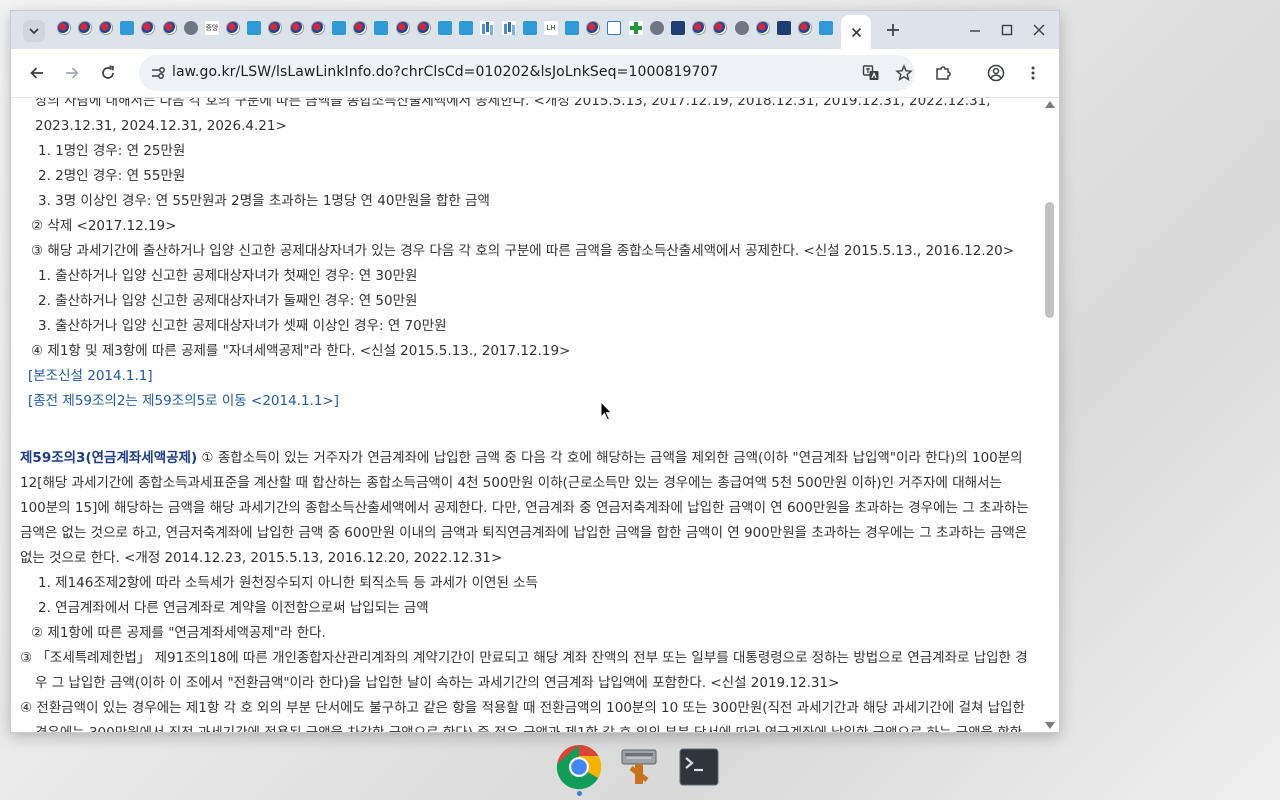 This screenshot has width=1280, height=800. I want to click on tab-list: 증앙 LH, so click(455, 31).